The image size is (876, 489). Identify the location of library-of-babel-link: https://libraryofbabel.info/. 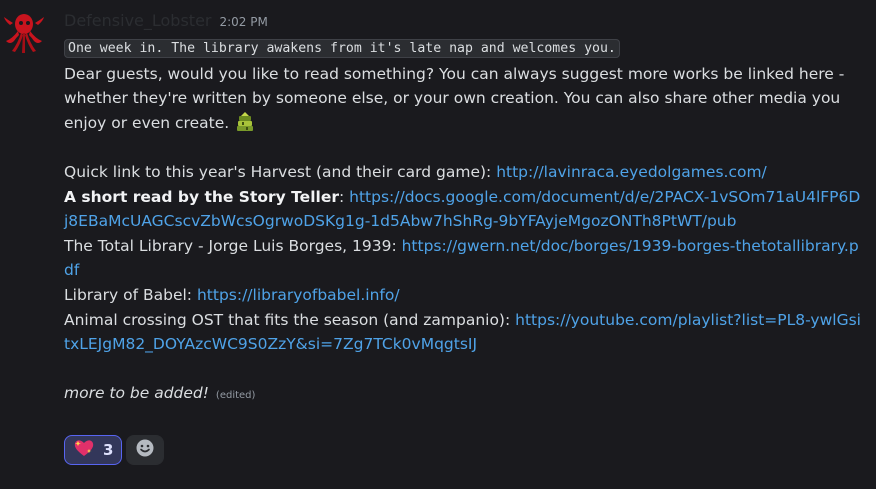
(298, 295).